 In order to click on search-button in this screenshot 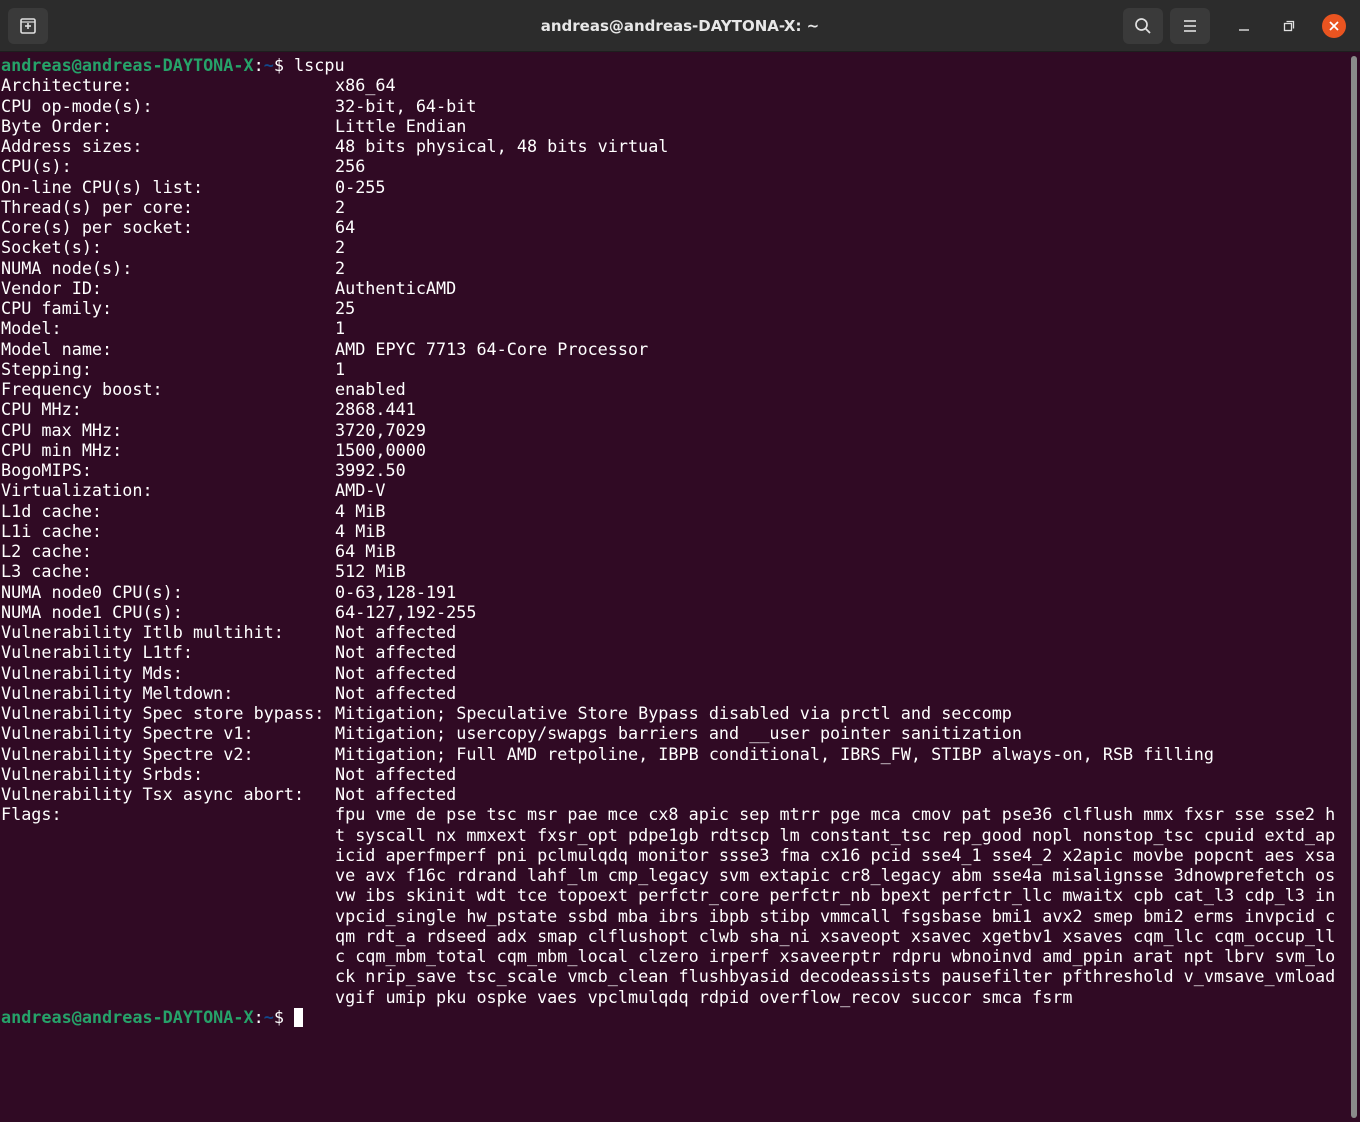, I will do `click(1143, 26)`.